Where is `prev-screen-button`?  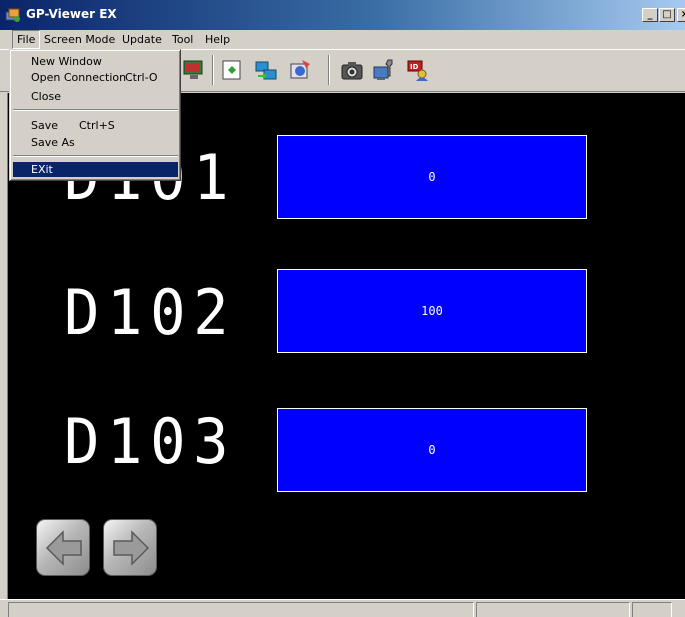 prev-screen-button is located at coordinates (63, 547).